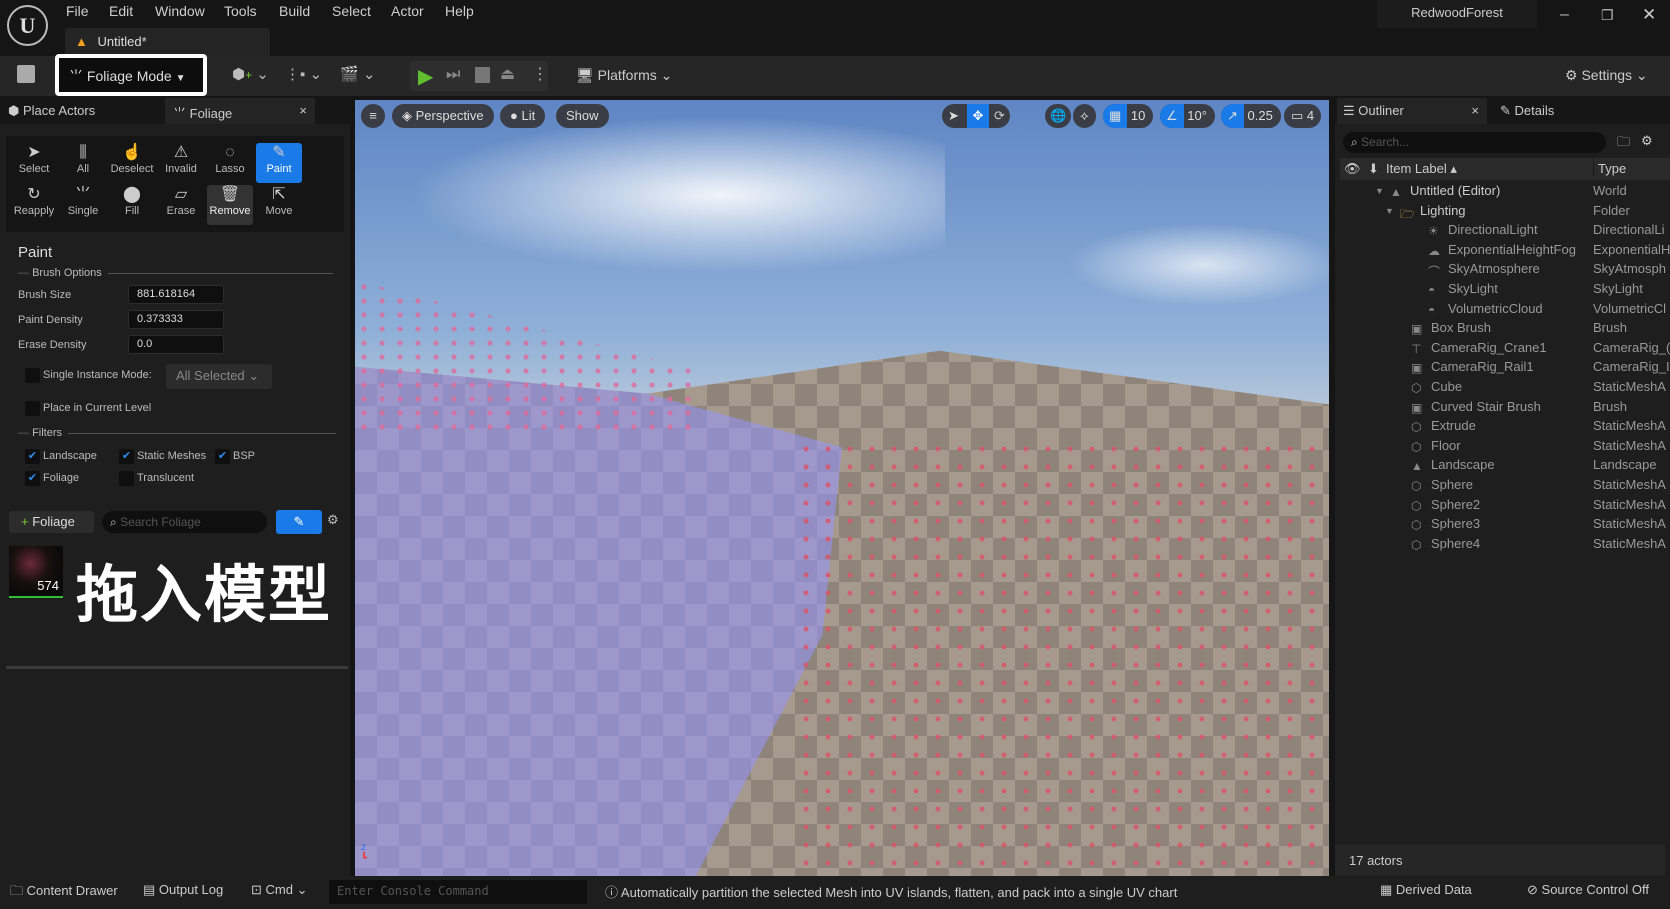 The width and height of the screenshot is (1670, 909). What do you see at coordinates (36, 572) in the screenshot?
I see `foliage-type-thumbnail: 574` at bounding box center [36, 572].